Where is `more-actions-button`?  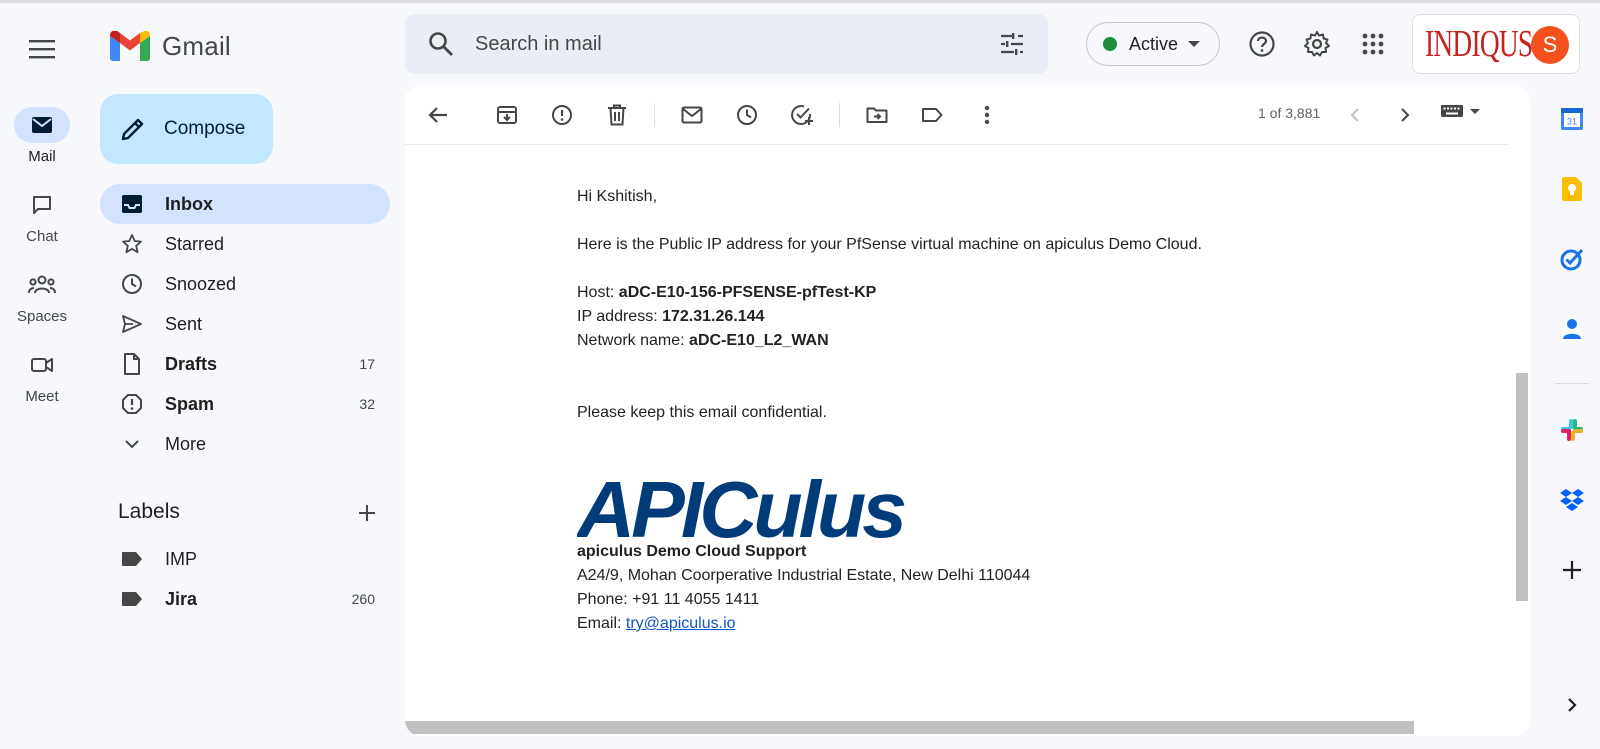
more-actions-button is located at coordinates (987, 115).